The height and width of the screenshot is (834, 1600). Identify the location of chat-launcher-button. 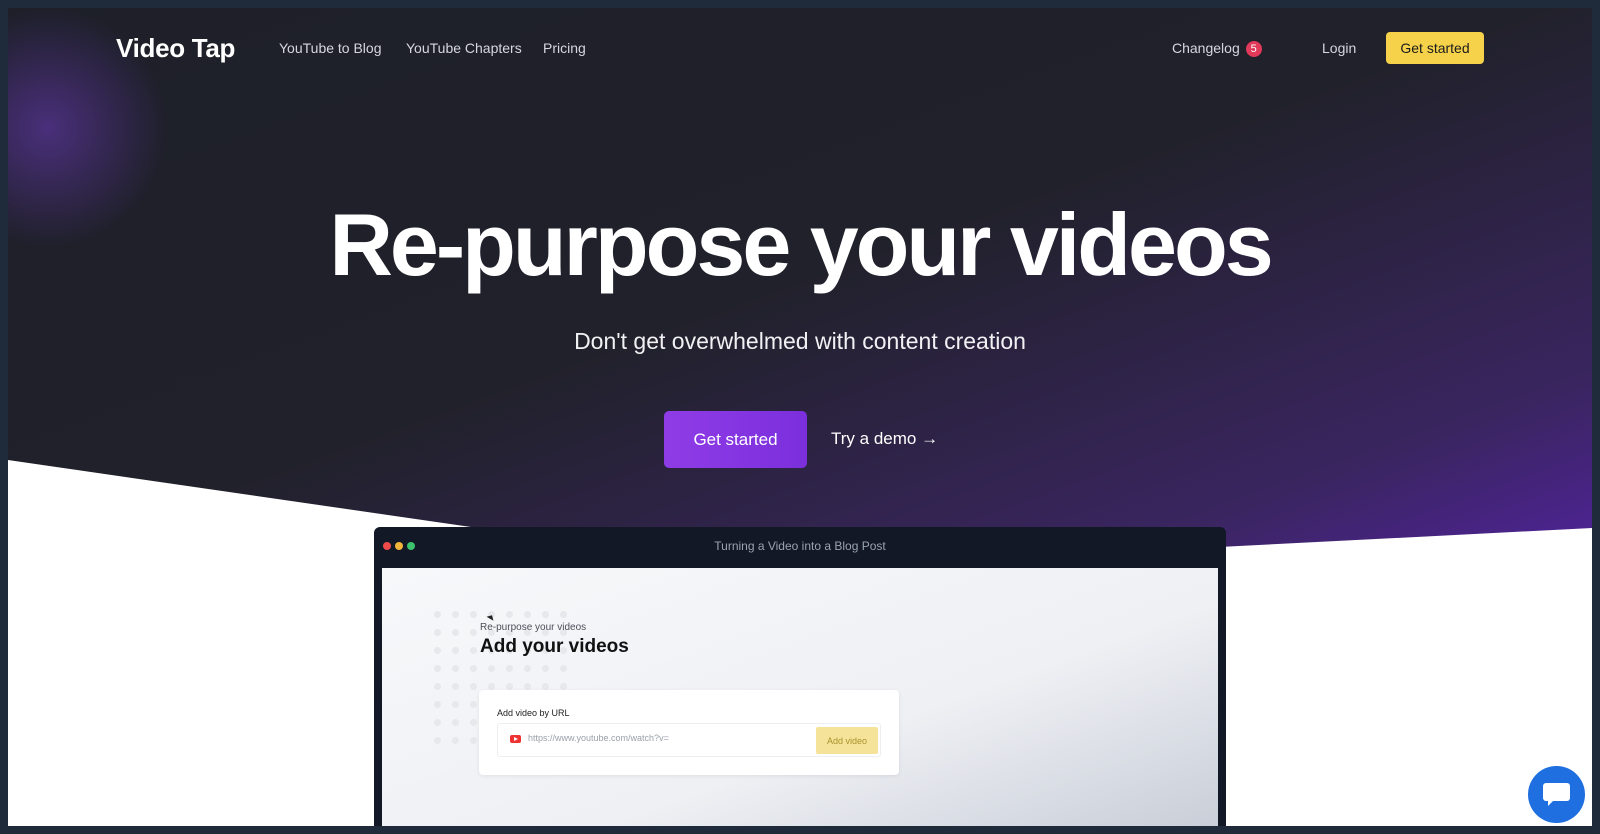
(1556, 794).